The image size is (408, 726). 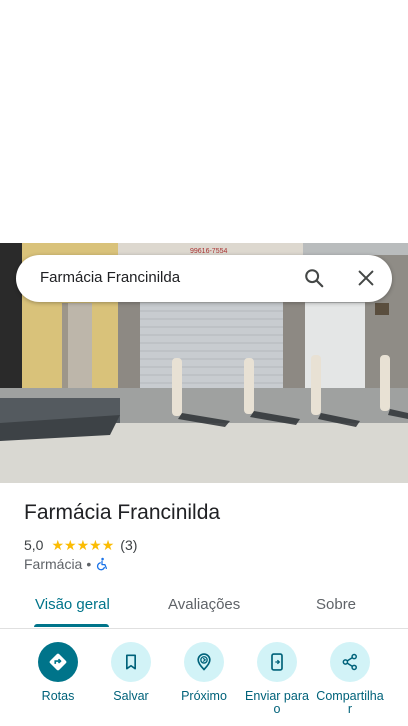 What do you see at coordinates (58, 672) in the screenshot?
I see `directions-button: Rotas` at bounding box center [58, 672].